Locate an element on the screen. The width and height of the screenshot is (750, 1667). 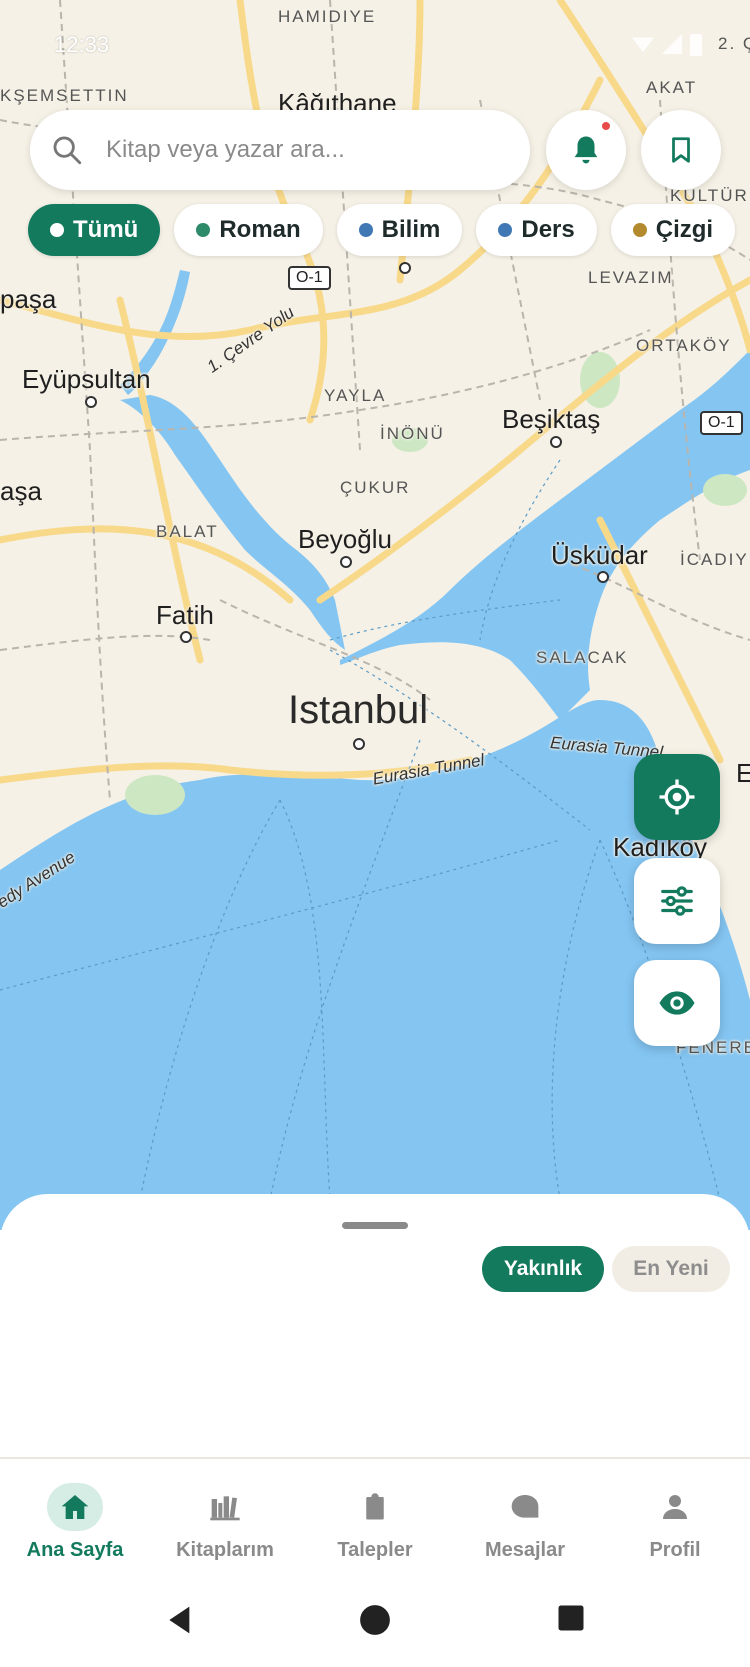
filter-chip-roman: Roman is located at coordinates (248, 230).